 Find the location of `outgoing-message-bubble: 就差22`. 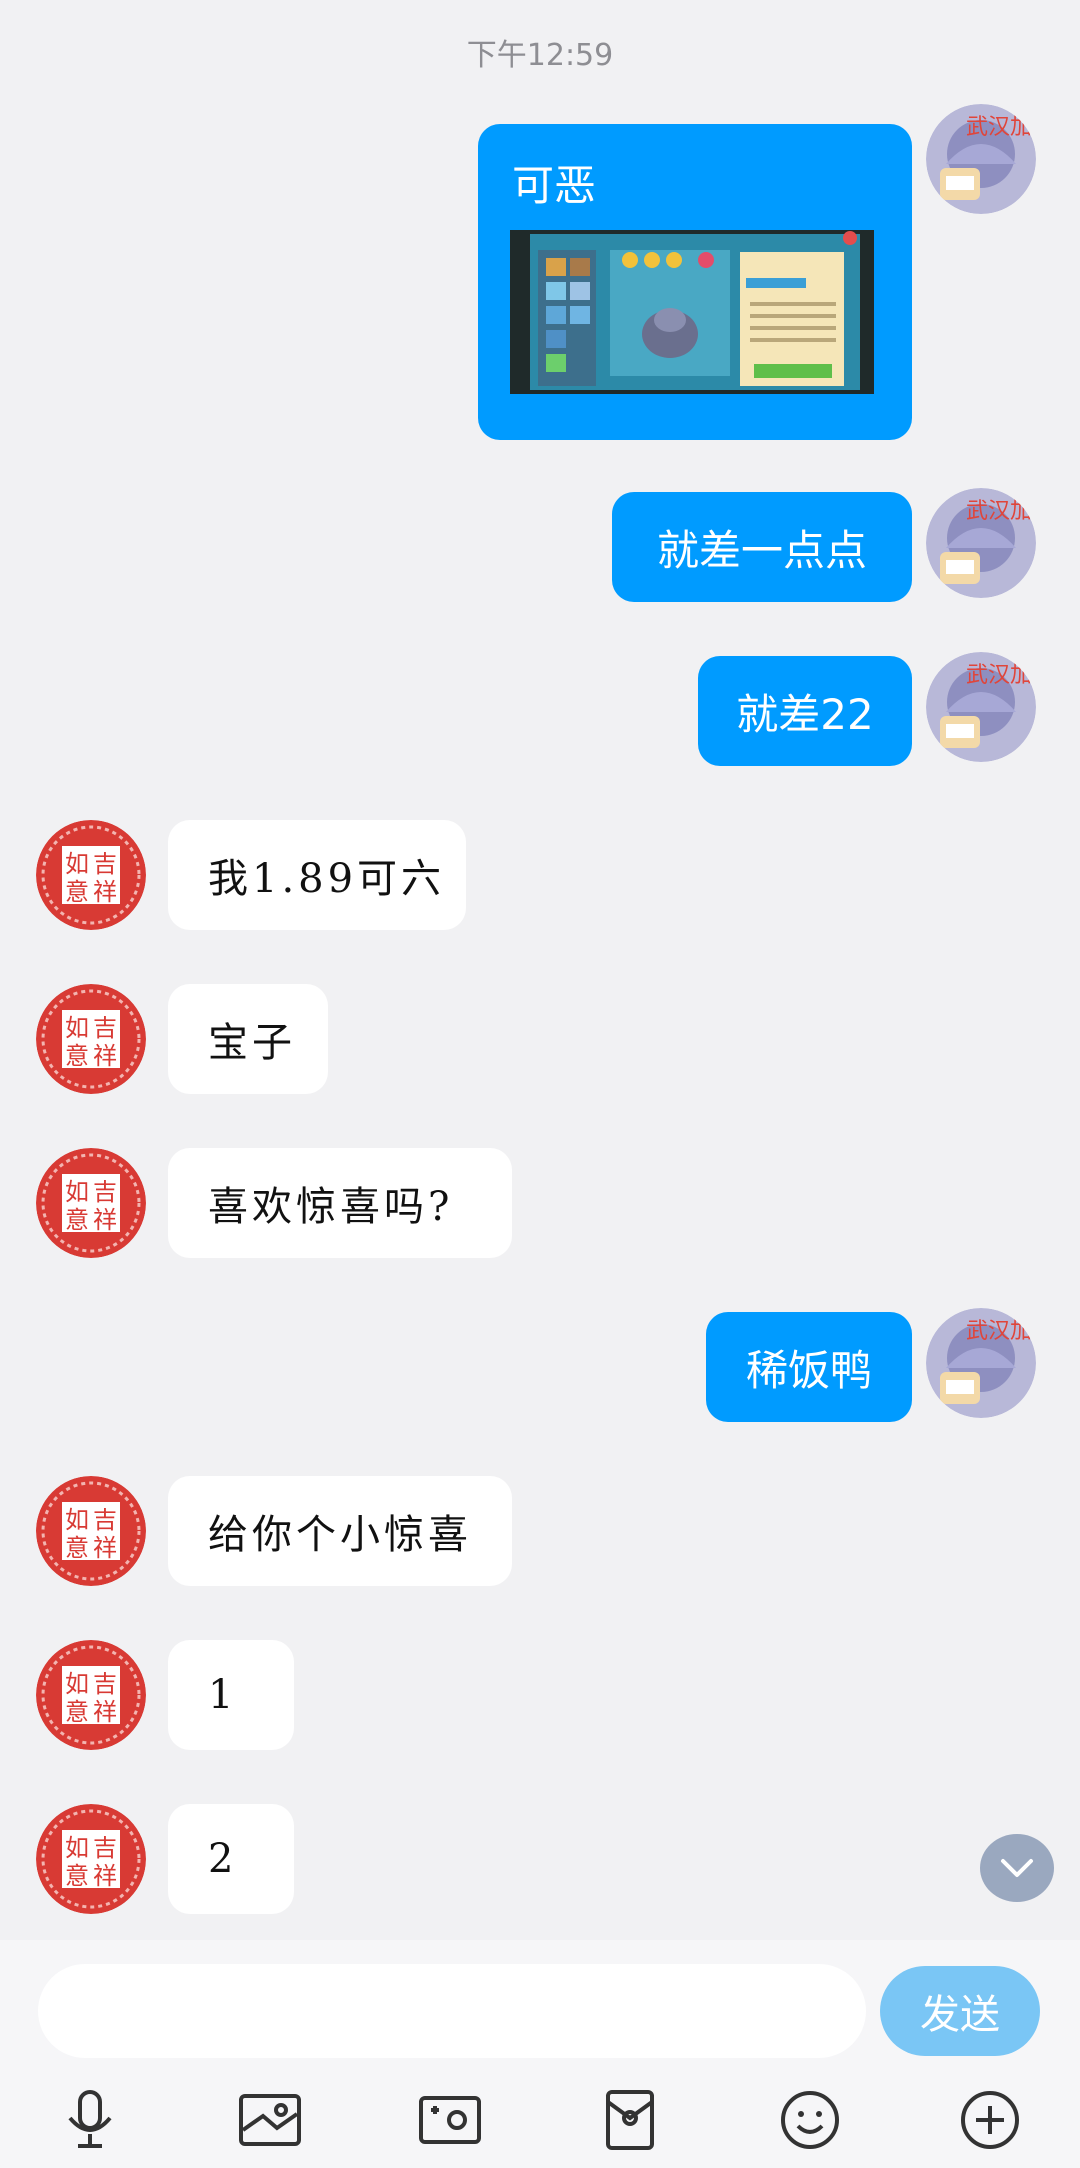

outgoing-message-bubble: 就差22 is located at coordinates (805, 711).